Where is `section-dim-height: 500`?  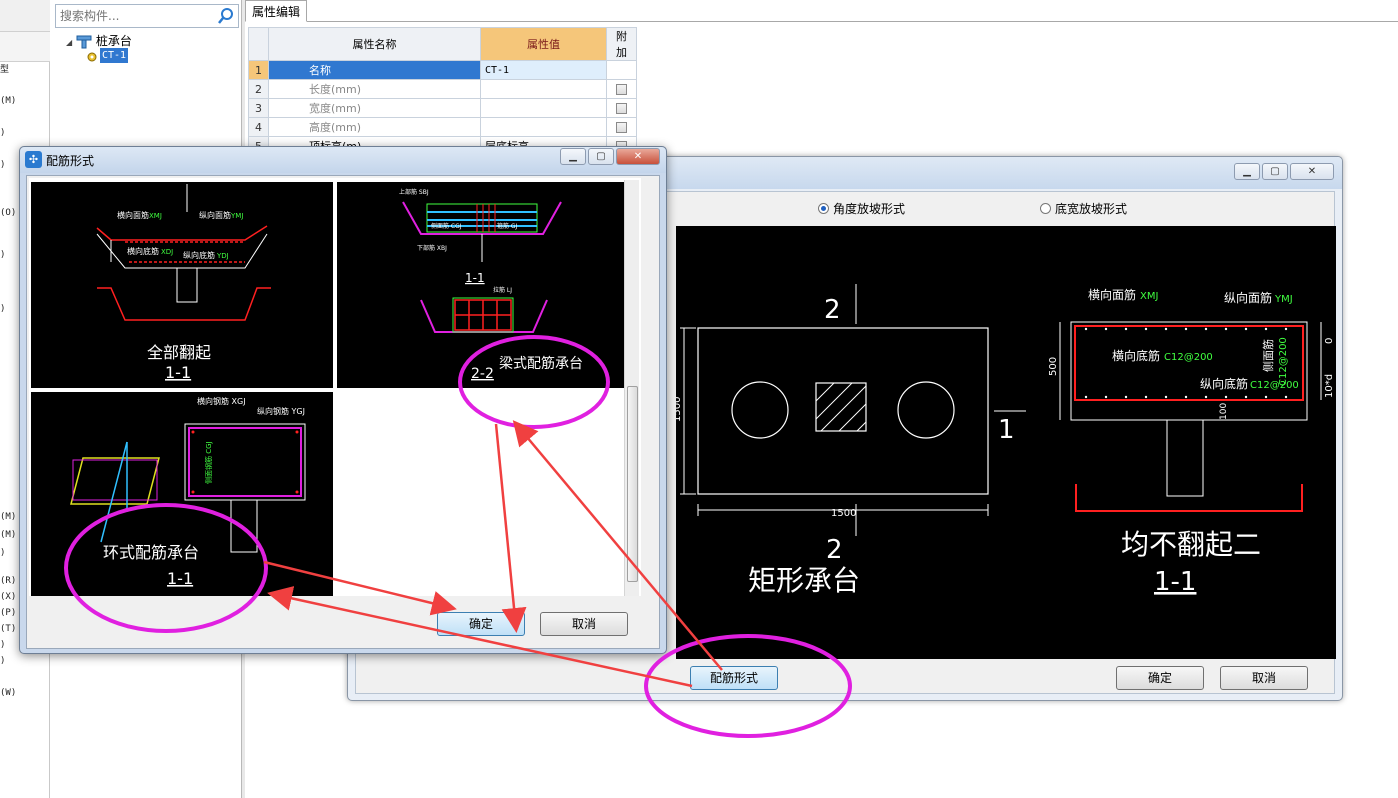 section-dim-height: 500 is located at coordinates (1053, 366).